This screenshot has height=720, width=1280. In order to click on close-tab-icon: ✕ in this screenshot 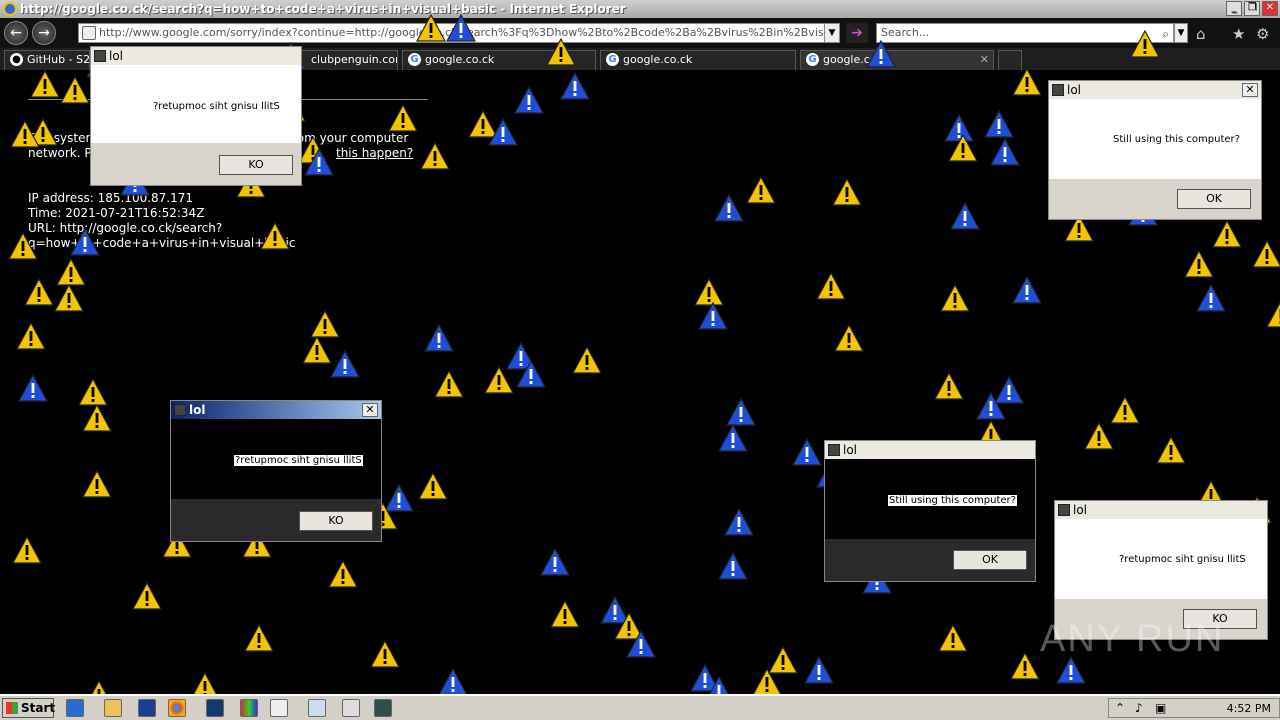, I will do `click(984, 60)`.